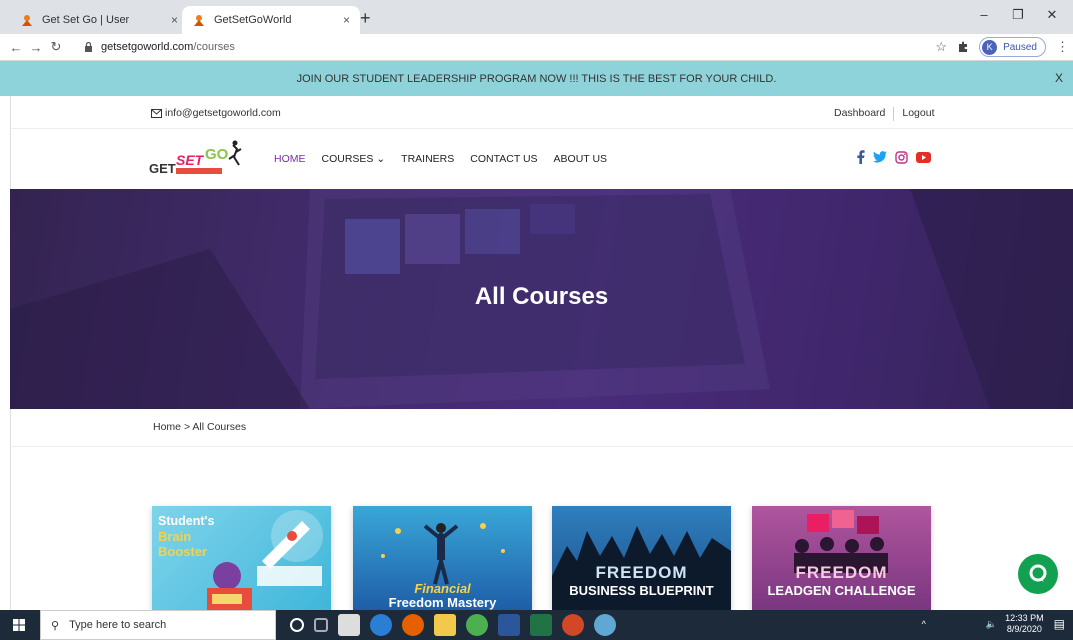 This screenshot has height=640, width=1073. What do you see at coordinates (880, 157) in the screenshot?
I see `twitter-icon` at bounding box center [880, 157].